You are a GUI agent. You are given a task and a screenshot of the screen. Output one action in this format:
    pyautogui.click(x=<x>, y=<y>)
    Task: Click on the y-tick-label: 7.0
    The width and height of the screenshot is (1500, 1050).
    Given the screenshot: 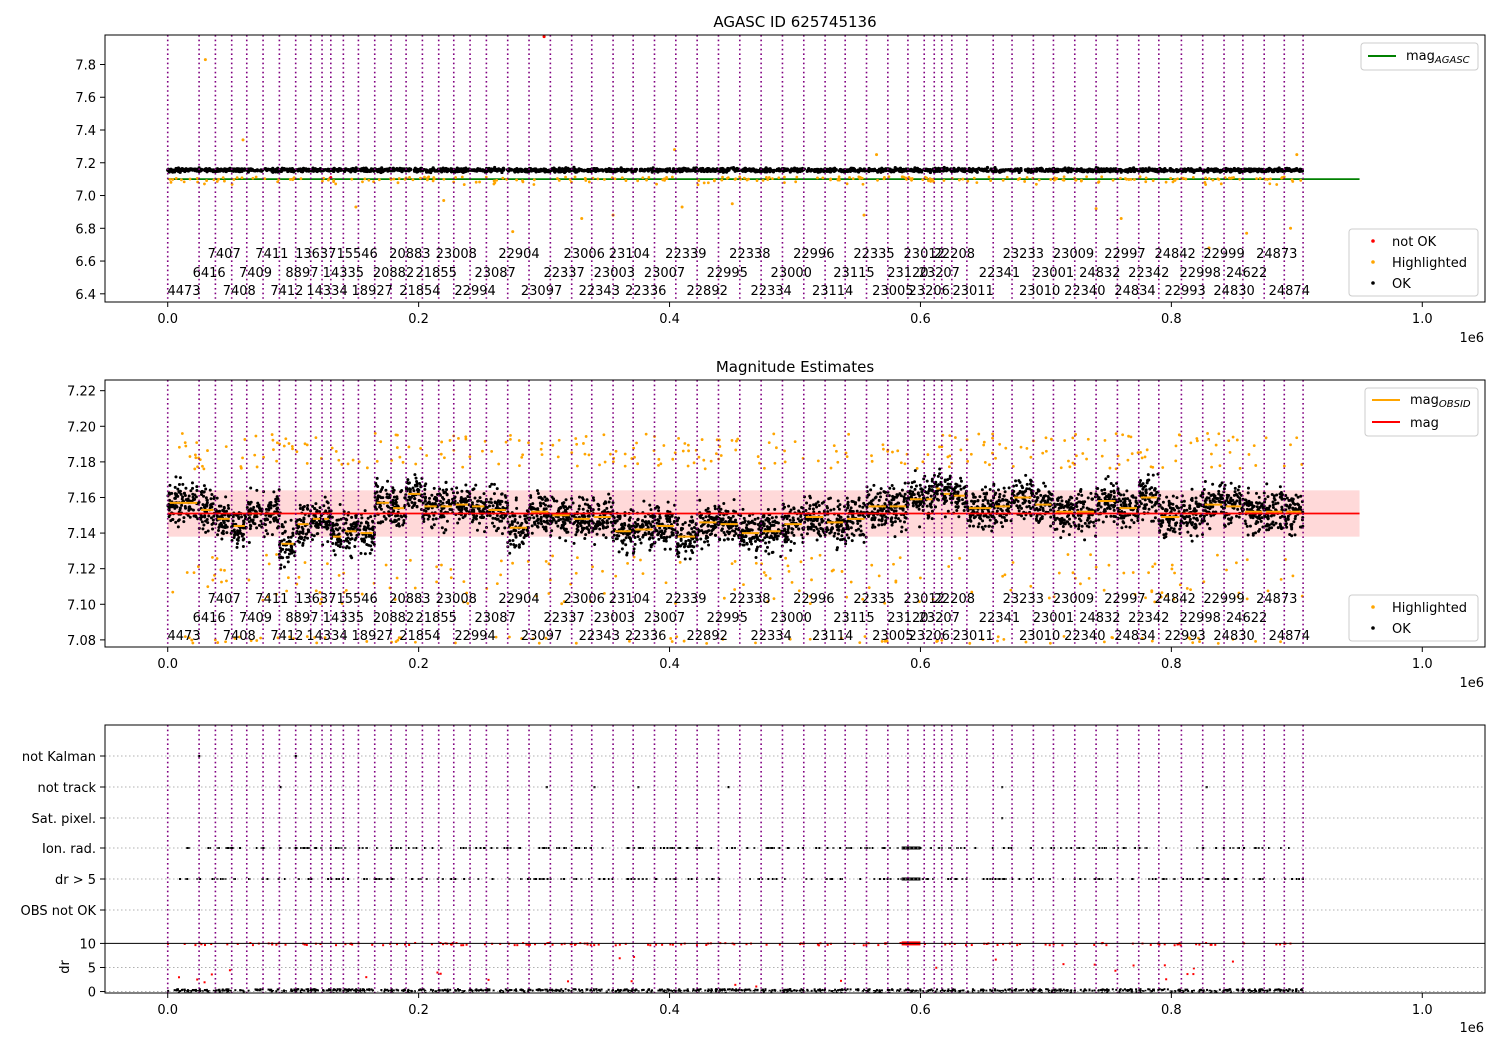 What is the action you would take?
    pyautogui.click(x=85, y=197)
    